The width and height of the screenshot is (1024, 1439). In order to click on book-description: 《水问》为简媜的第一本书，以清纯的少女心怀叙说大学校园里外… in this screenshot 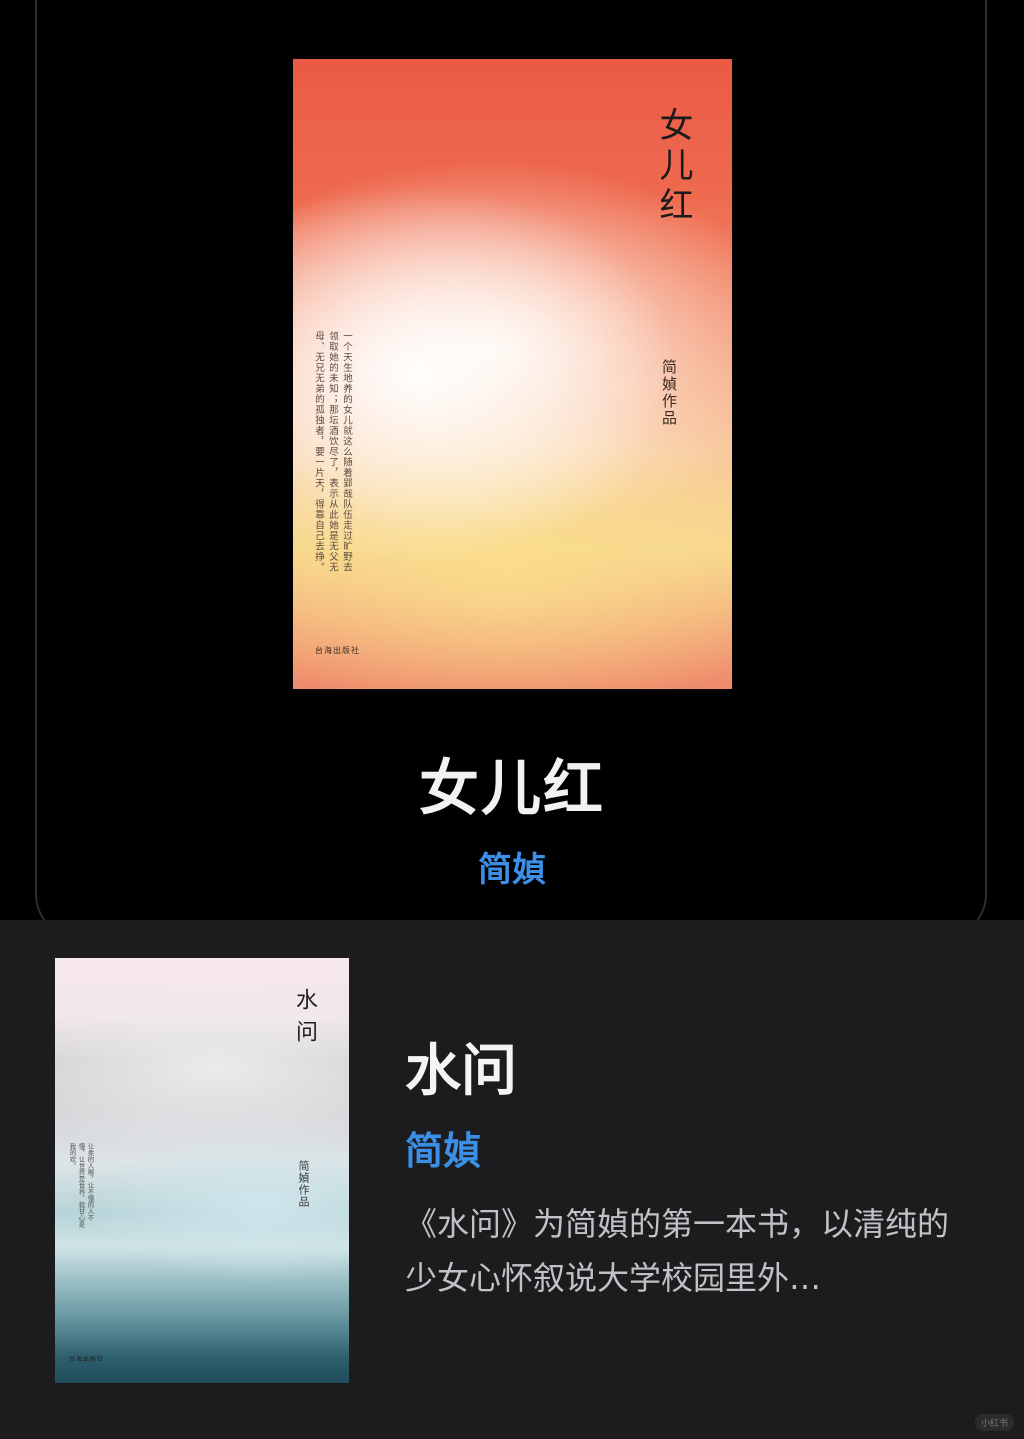, I will do `click(677, 1251)`.